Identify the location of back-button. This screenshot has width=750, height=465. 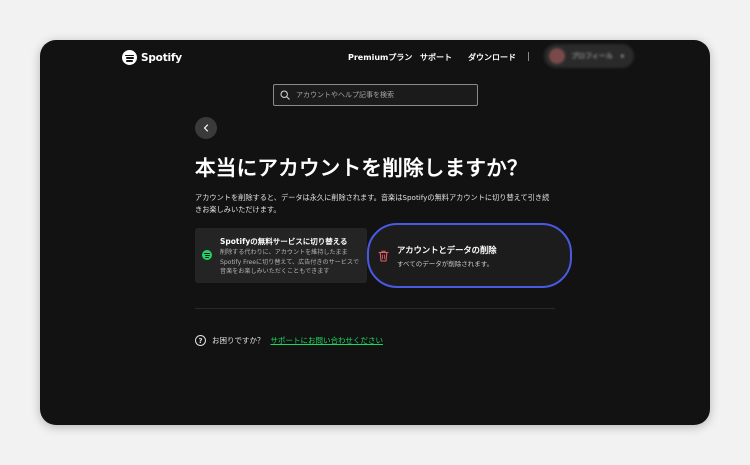
(206, 128).